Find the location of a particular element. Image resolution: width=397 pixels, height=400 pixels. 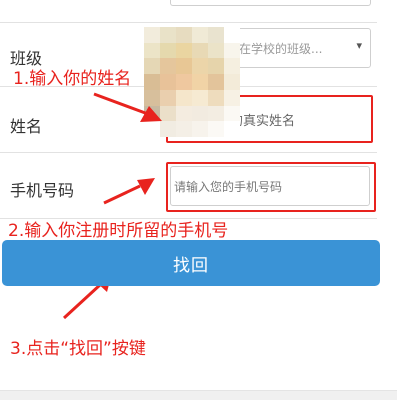

submit-button-label: 找回 is located at coordinates (191, 265).